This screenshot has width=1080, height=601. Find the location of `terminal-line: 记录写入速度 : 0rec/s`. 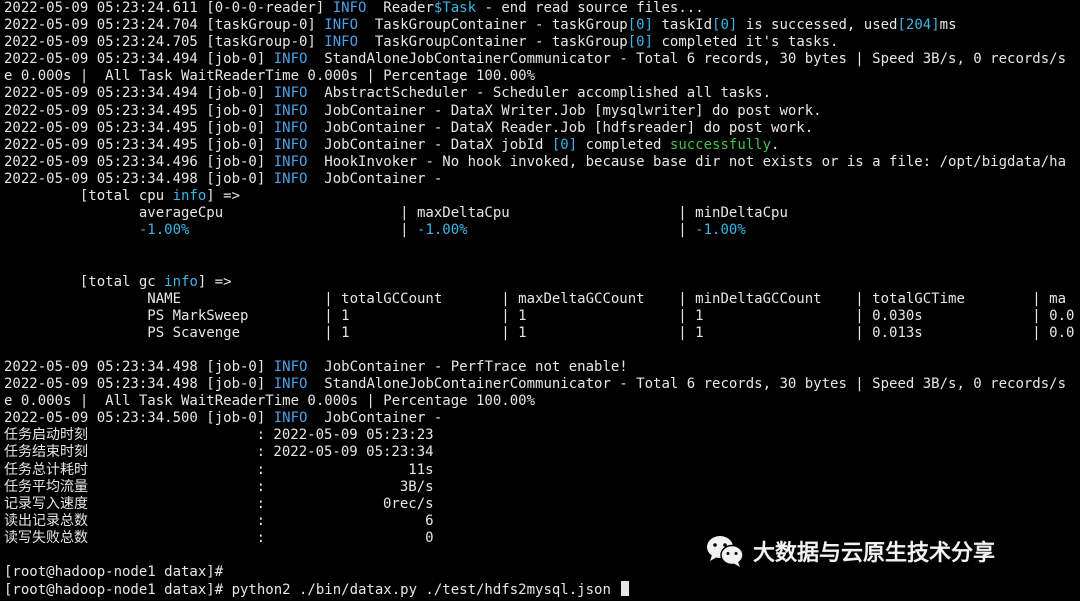

terminal-line: 记录写入速度 : 0rec/s is located at coordinates (542, 504).